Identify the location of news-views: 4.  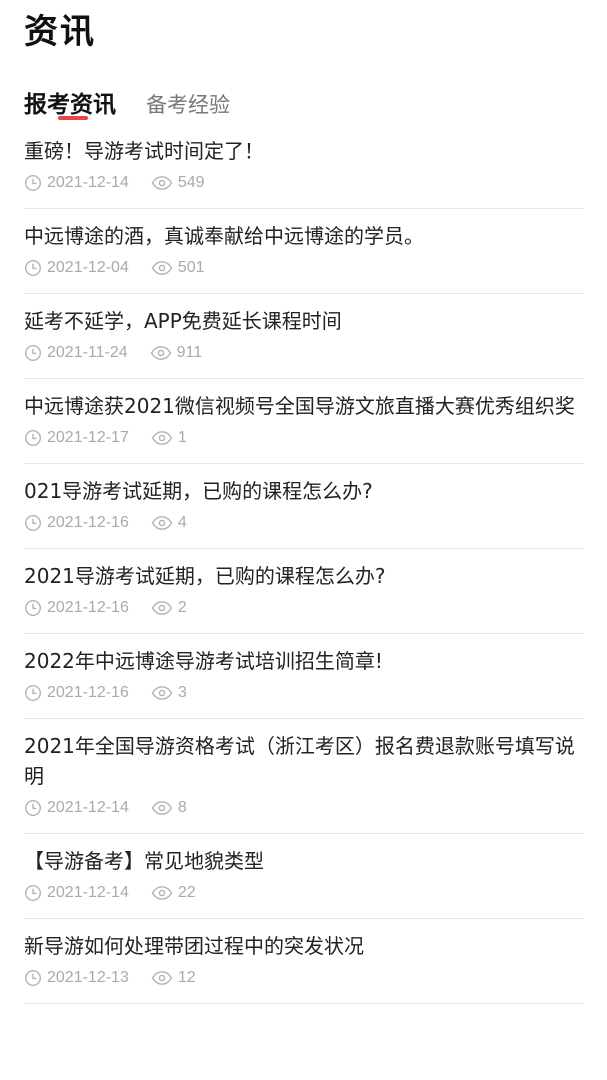
(182, 522).